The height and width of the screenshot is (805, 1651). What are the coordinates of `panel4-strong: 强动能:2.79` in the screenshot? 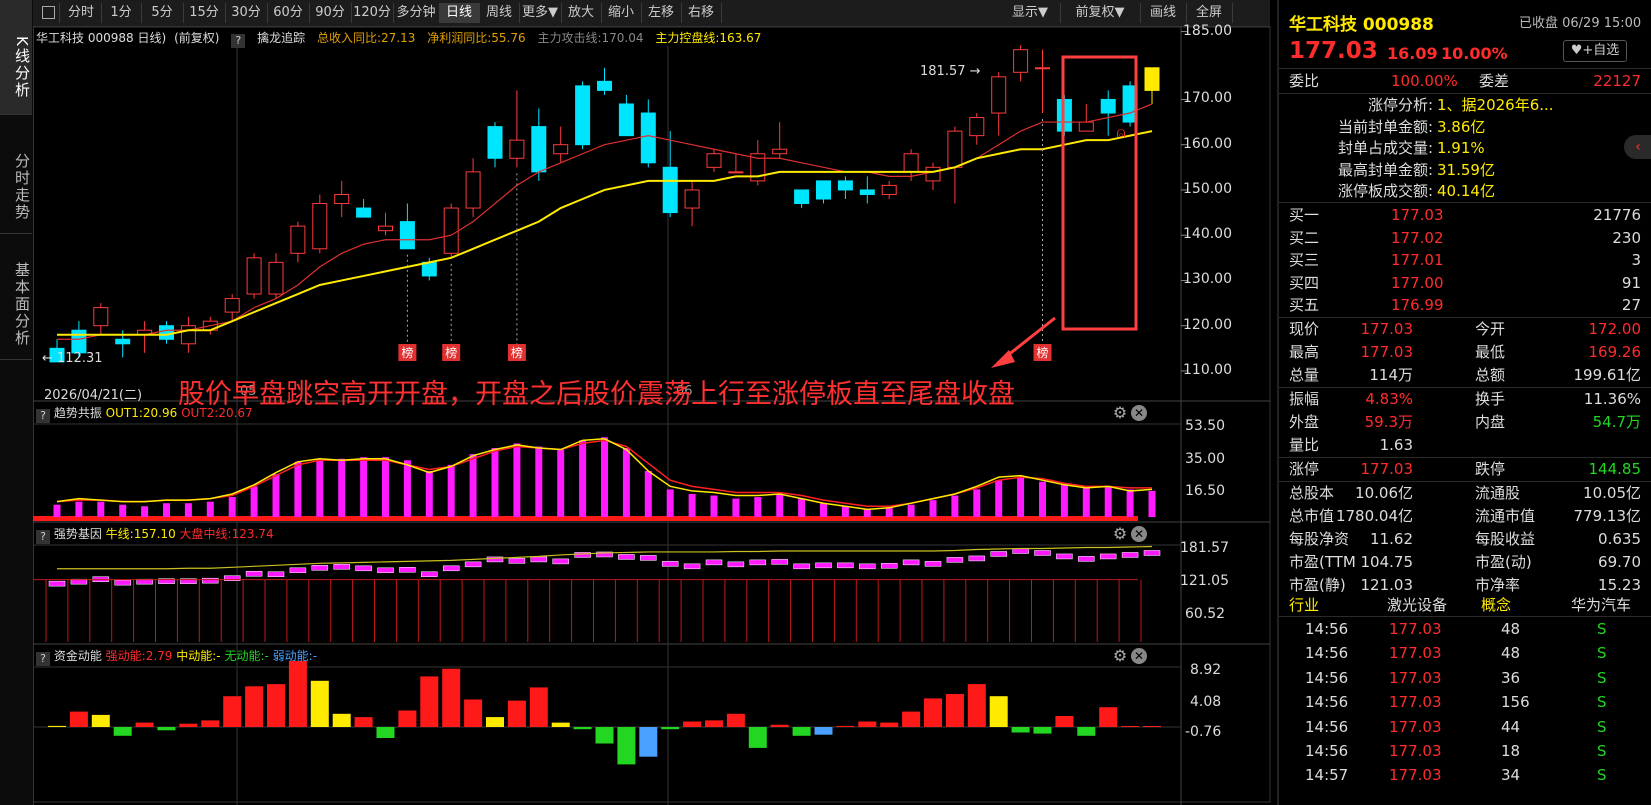 It's located at (139, 656).